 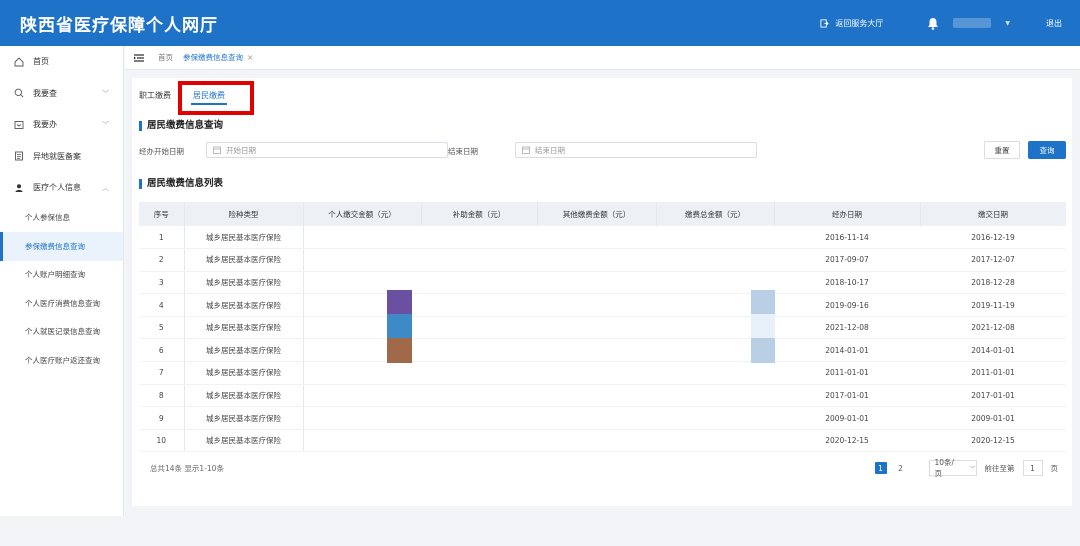 I want to click on table-row: 6 城乡居民基本医疗保险 2014-01-01 2014-01-01, so click(x=602, y=350).